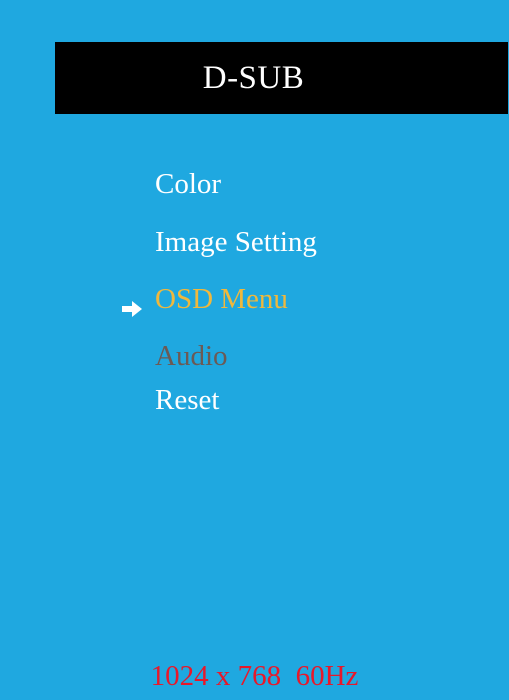 The height and width of the screenshot is (700, 509). Describe the element at coordinates (254, 676) in the screenshot. I see `resolution-status: 1024 x 768 60Hz` at that location.